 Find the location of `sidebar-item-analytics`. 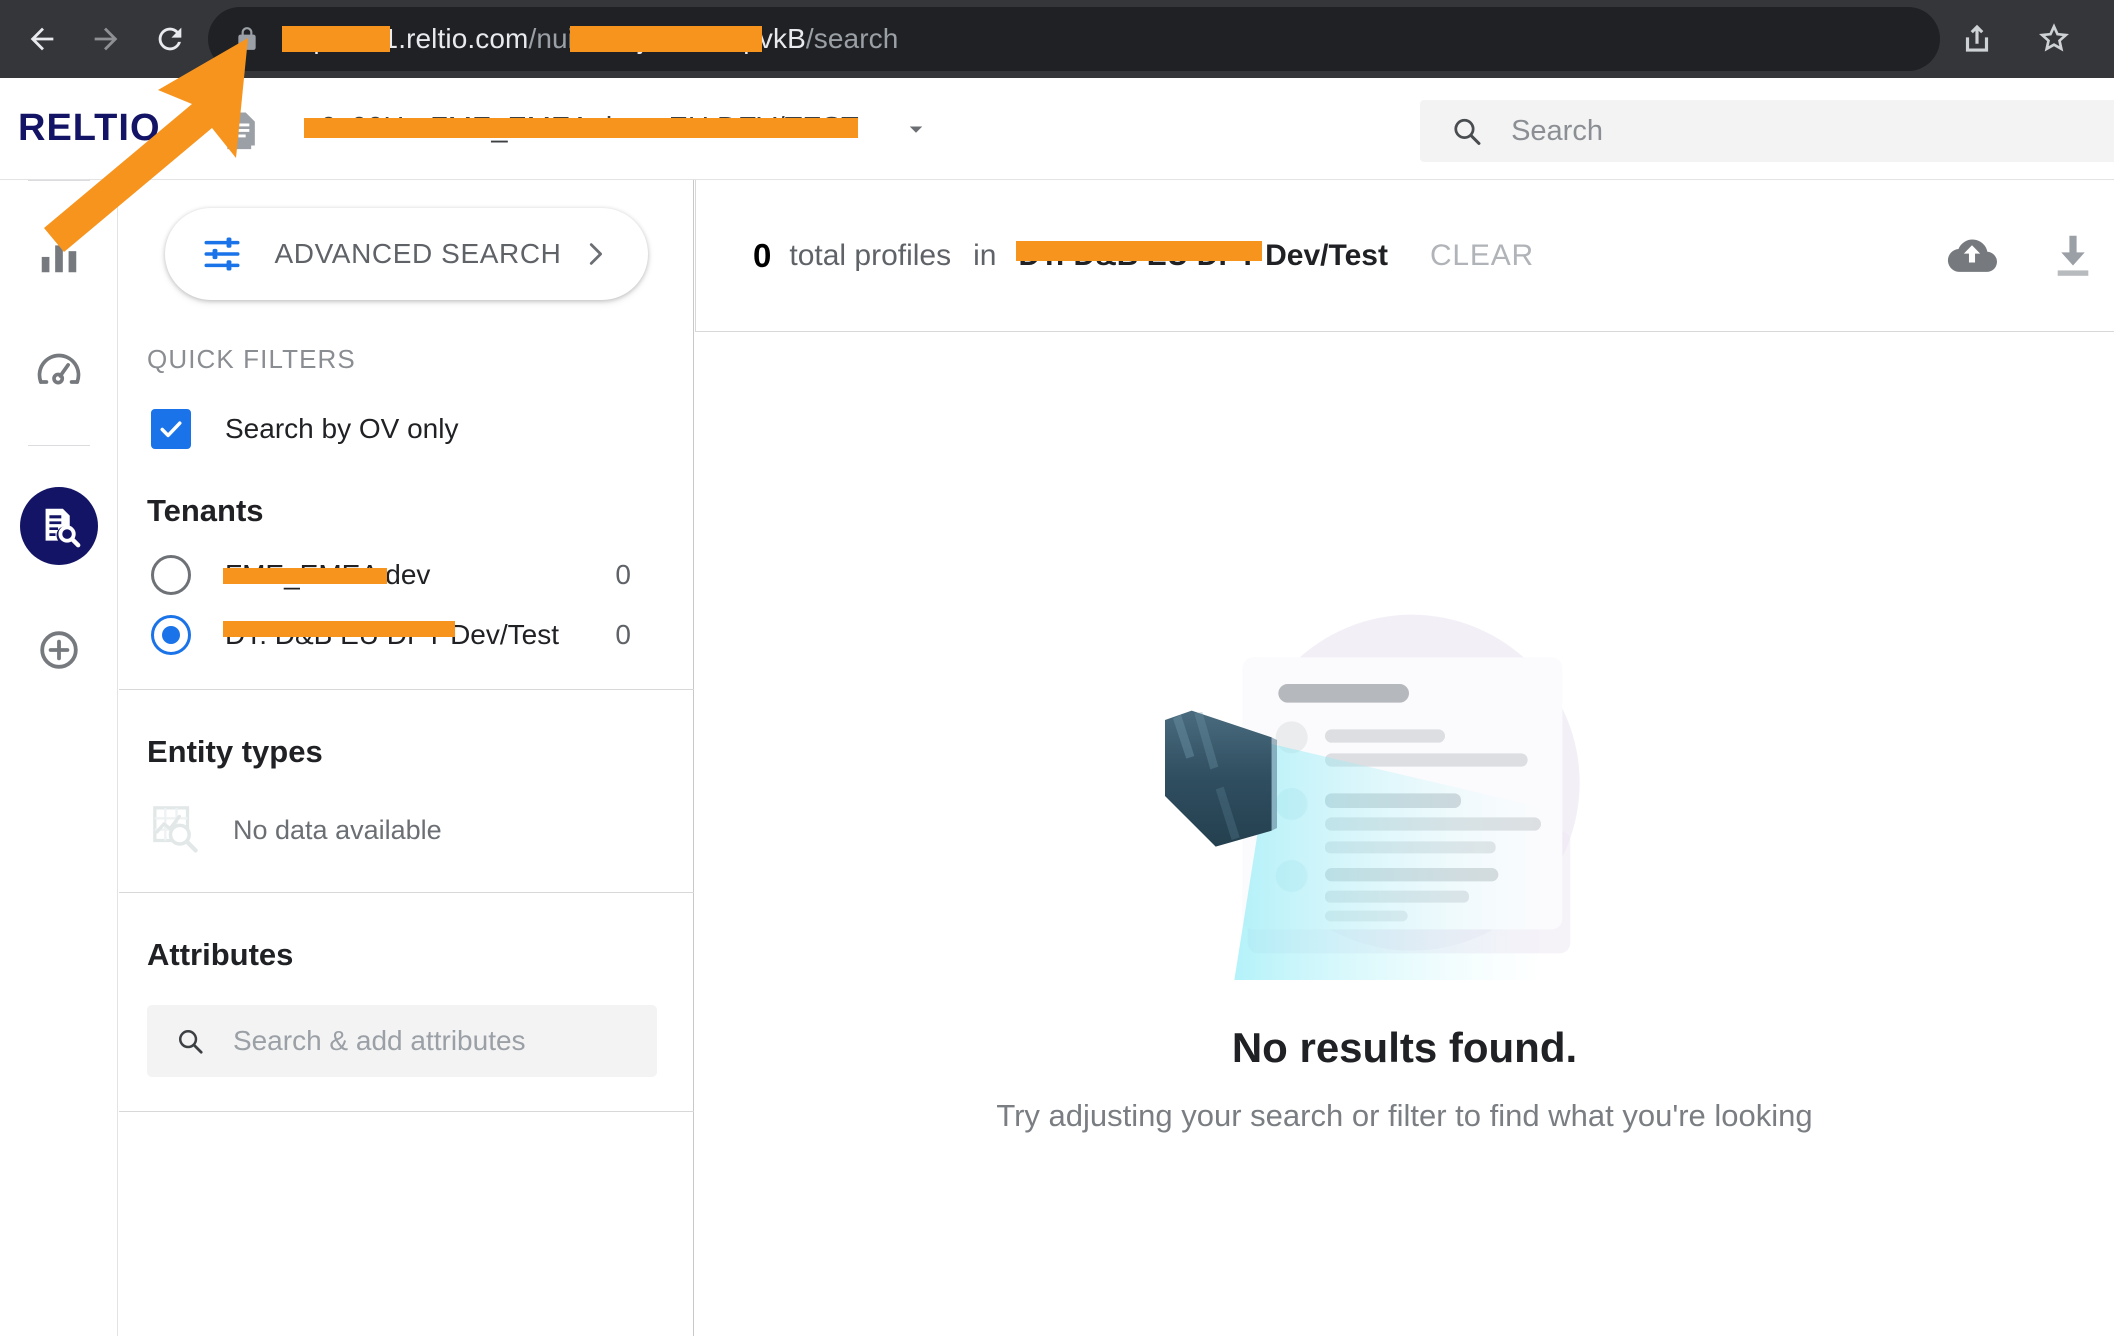

sidebar-item-analytics is located at coordinates (59, 255).